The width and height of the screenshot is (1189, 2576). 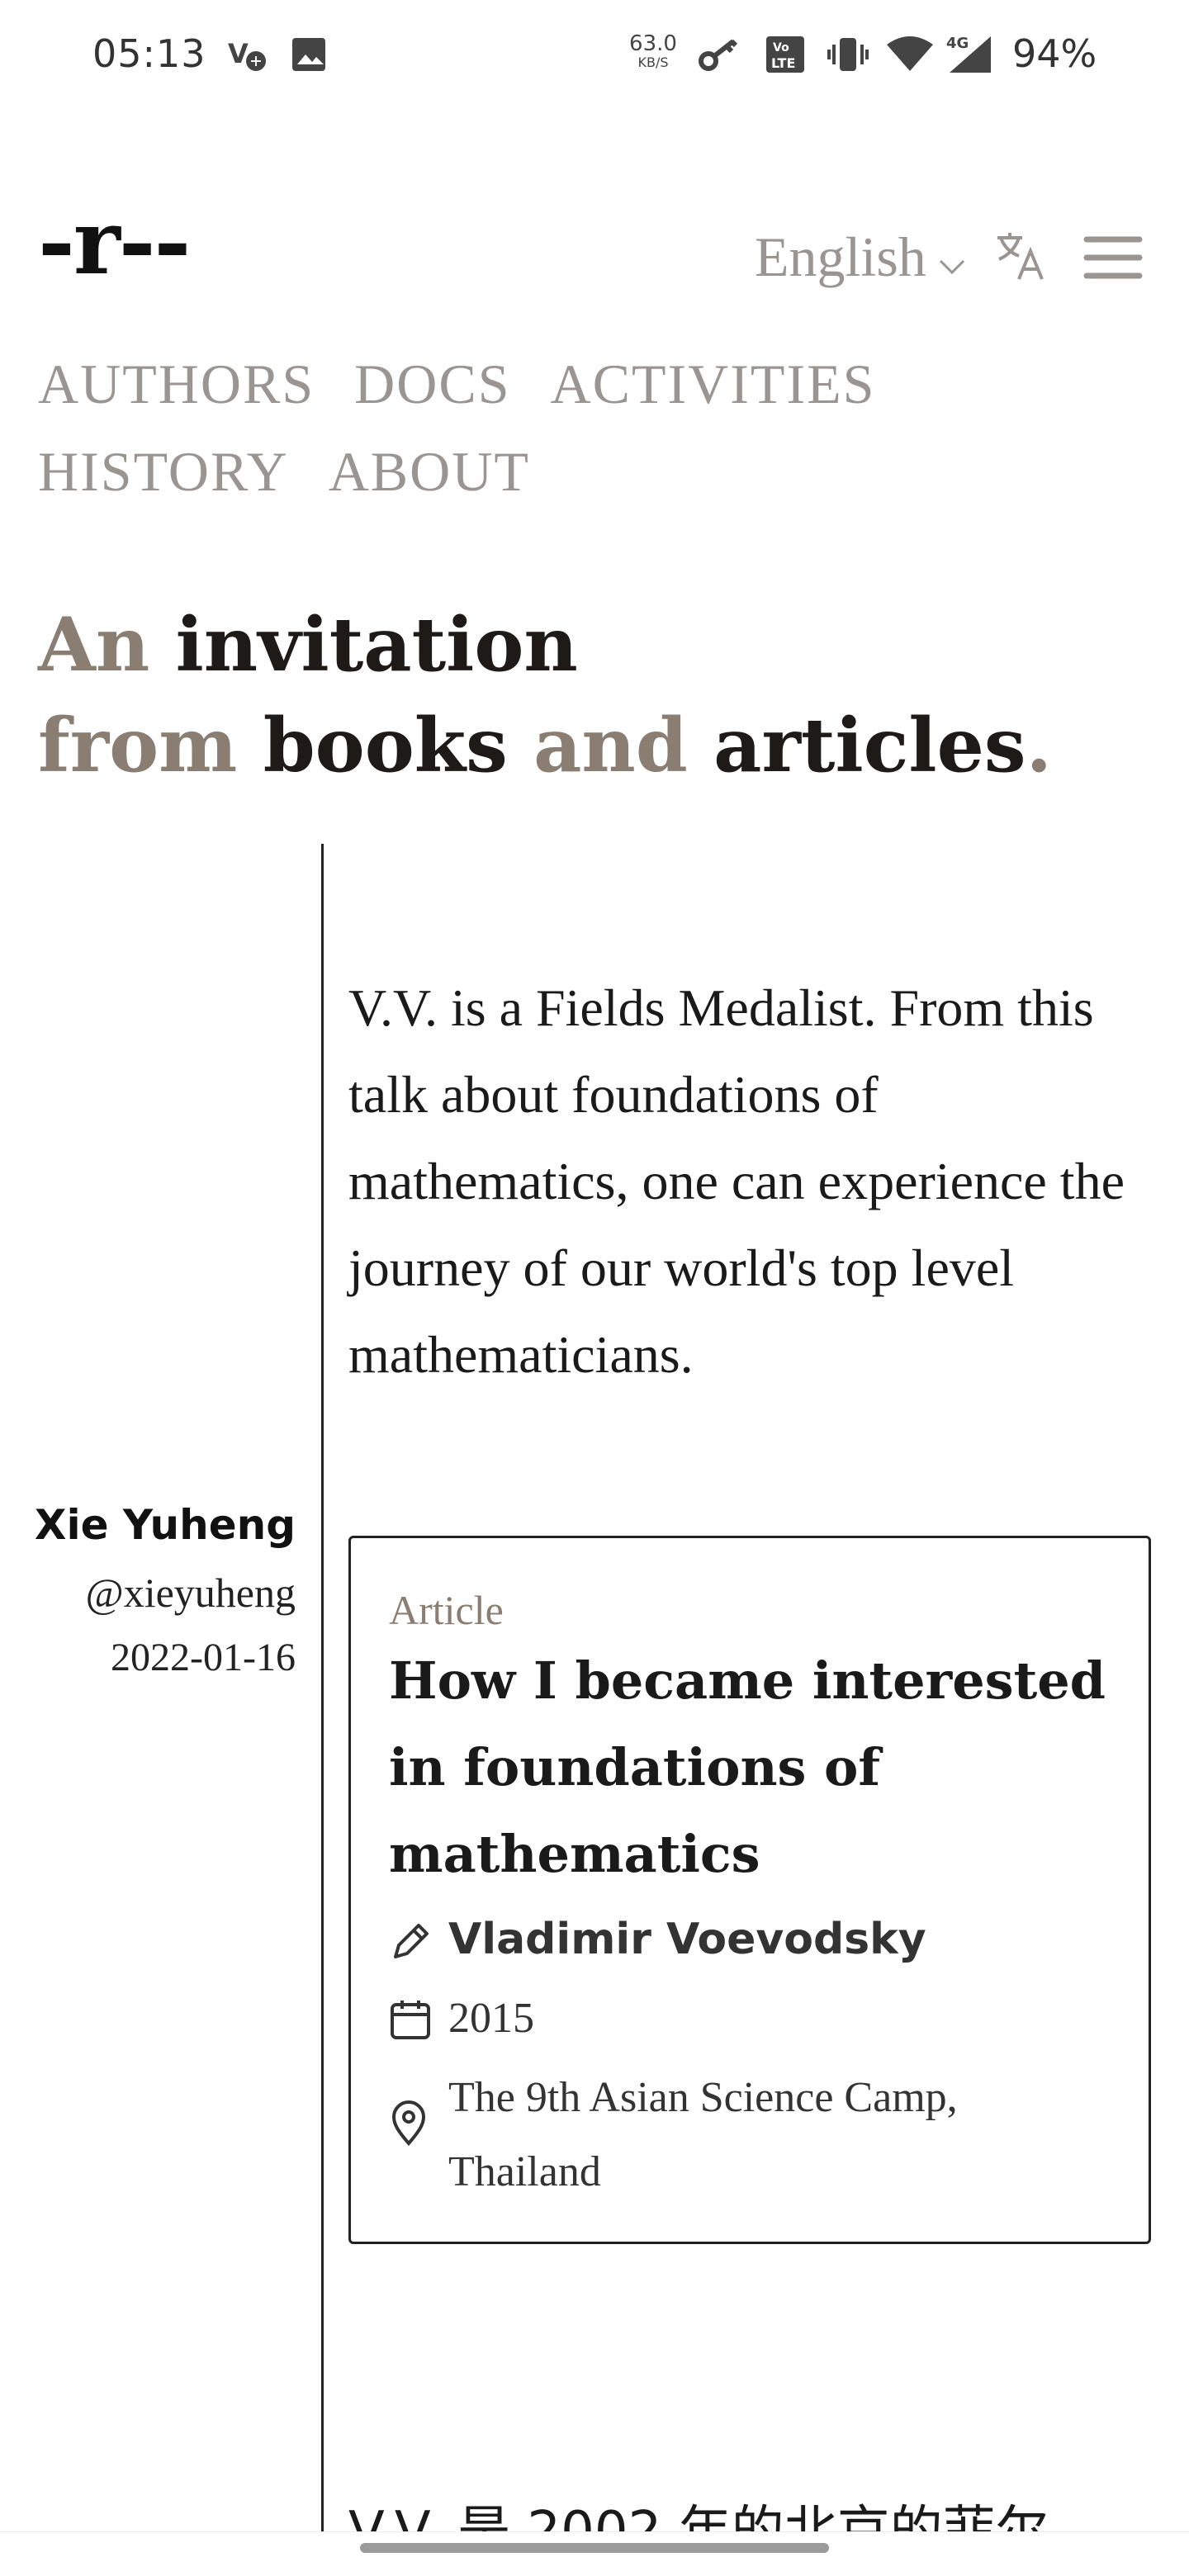 I want to click on main-nav: AUTHORS DOCS ACTIVITIES HISTORY ABOUT, so click(x=492, y=427).